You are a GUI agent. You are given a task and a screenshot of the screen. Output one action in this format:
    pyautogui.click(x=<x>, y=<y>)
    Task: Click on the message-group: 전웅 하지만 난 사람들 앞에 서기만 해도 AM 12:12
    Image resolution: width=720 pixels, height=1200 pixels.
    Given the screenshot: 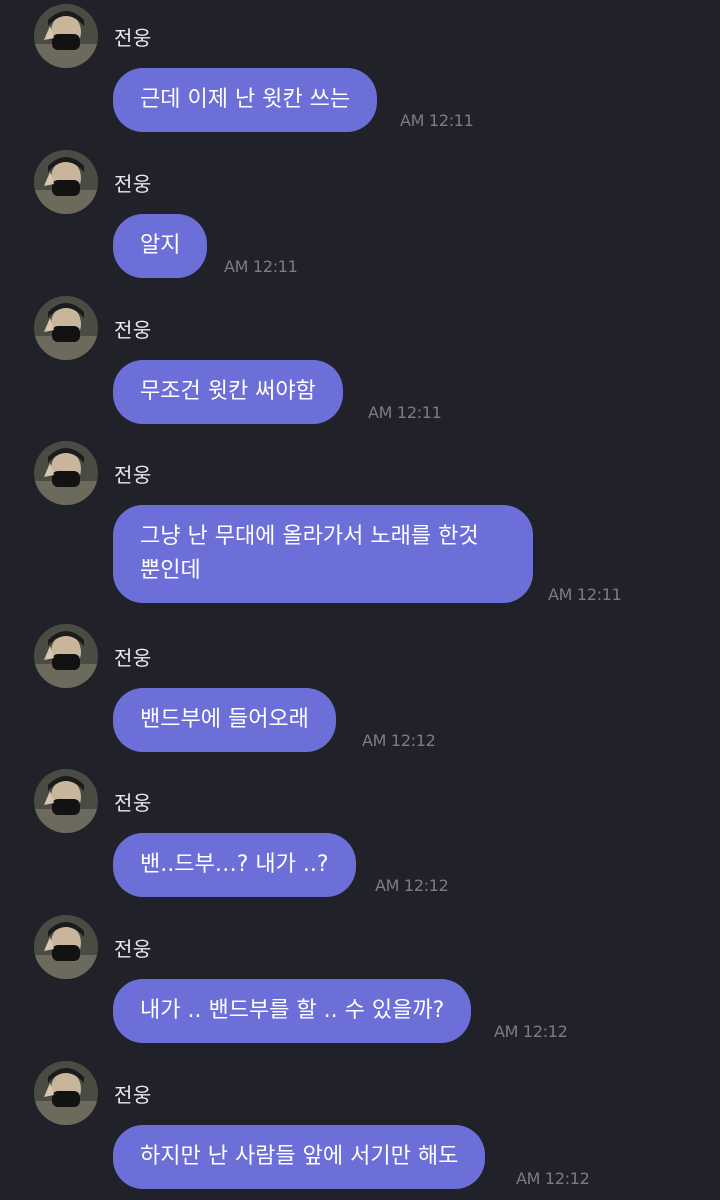 What is the action you would take?
    pyautogui.click(x=360, y=1127)
    